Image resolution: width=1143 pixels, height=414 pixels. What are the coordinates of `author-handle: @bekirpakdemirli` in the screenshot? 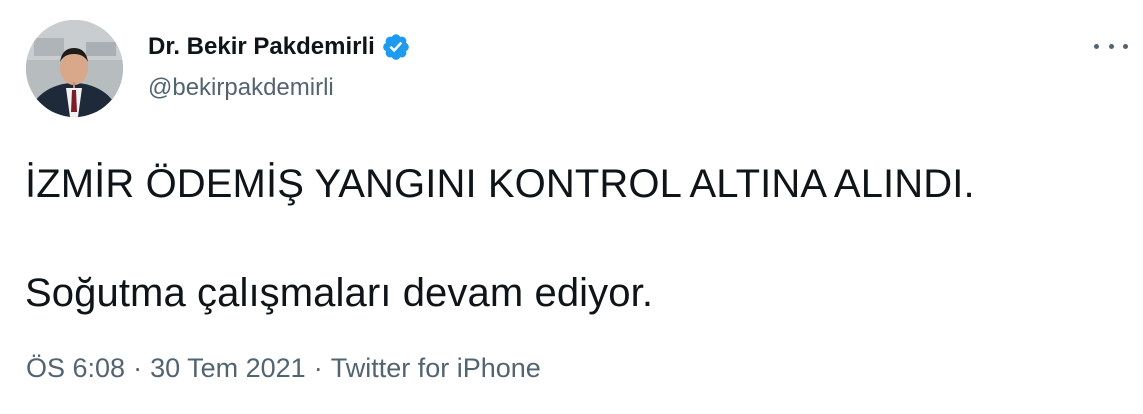 It's located at (241, 88).